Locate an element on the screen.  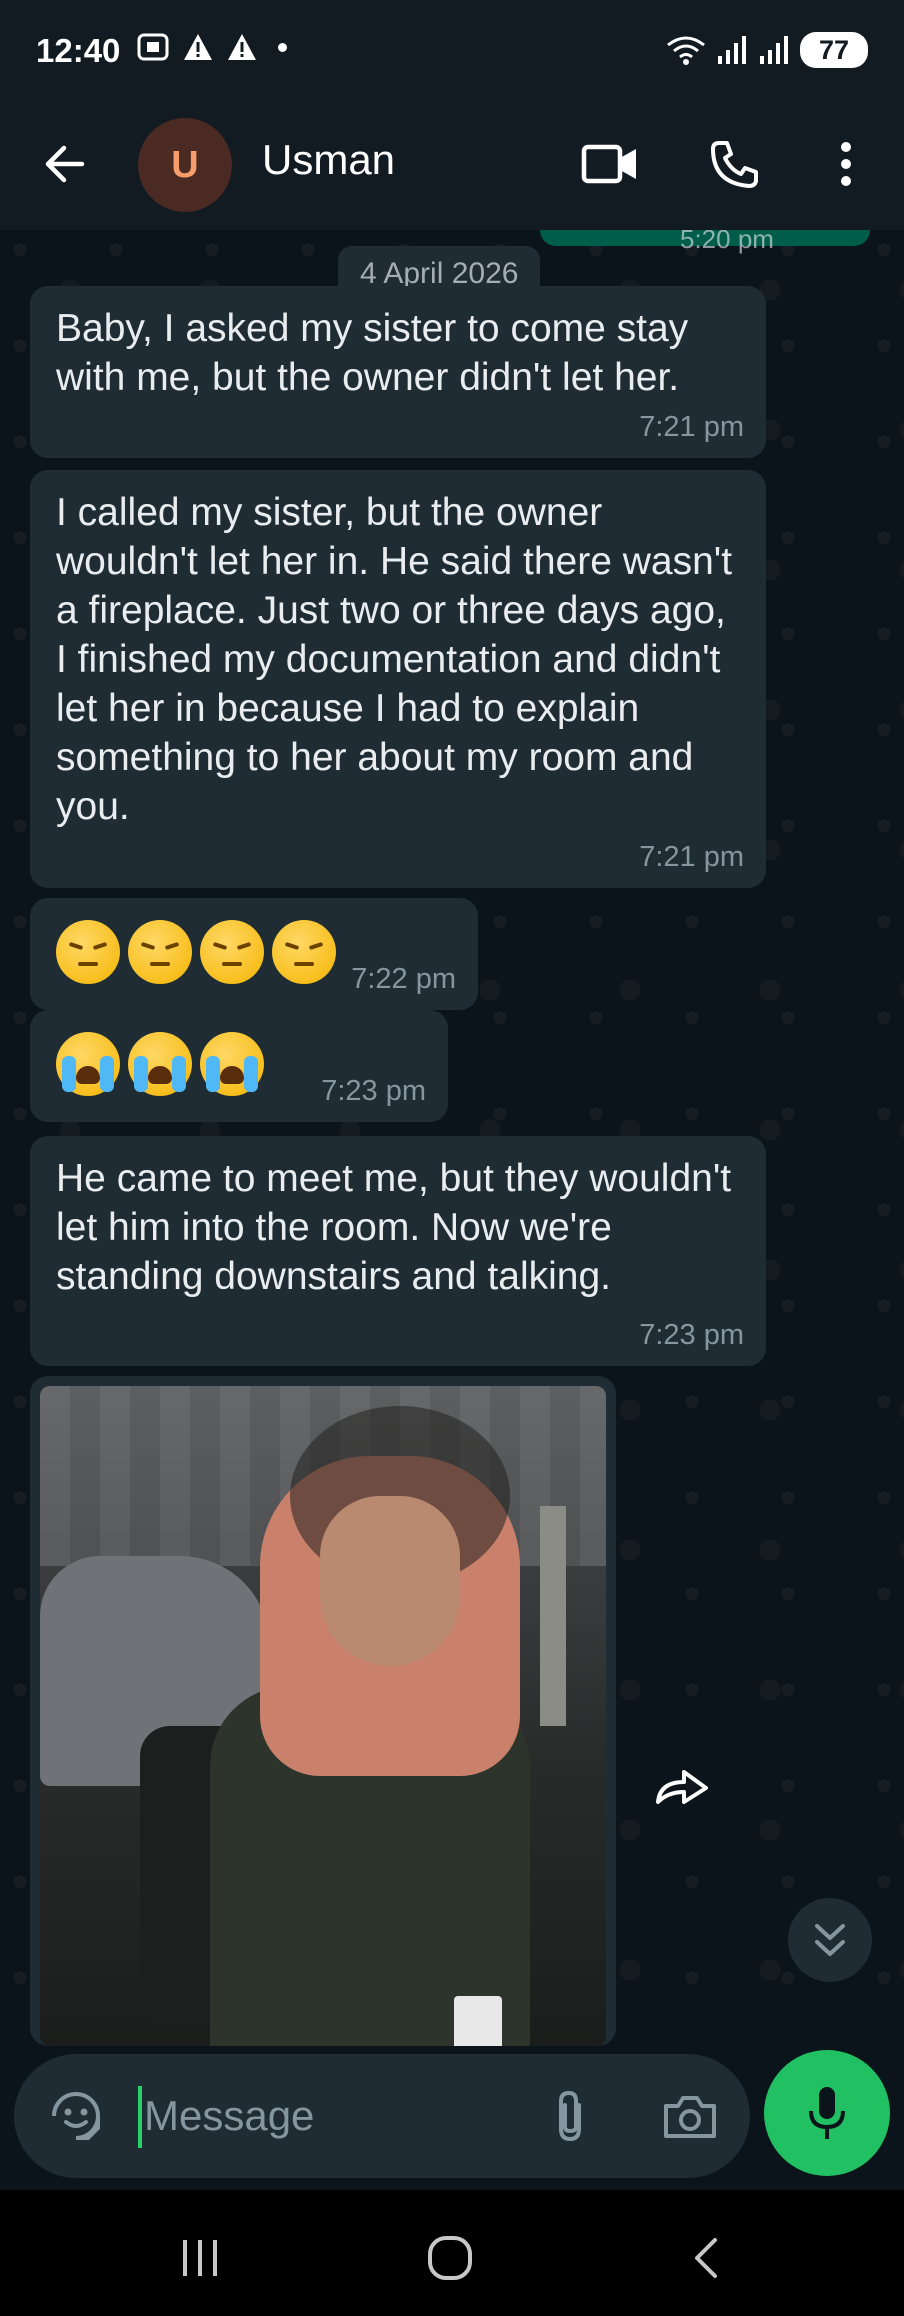
scroll-to-bottom-button is located at coordinates (830, 1940).